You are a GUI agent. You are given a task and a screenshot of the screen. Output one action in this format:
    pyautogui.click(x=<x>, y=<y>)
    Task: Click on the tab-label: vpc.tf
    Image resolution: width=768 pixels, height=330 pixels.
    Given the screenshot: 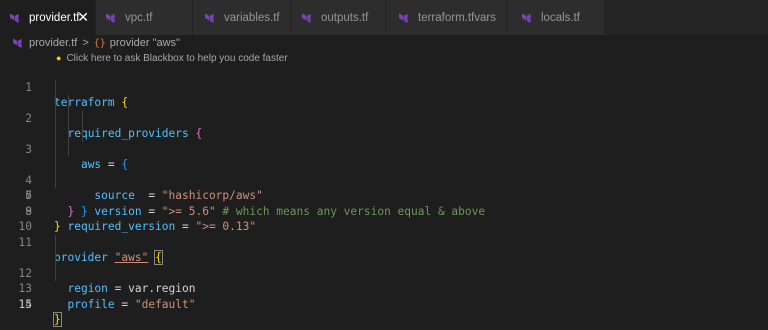 What is the action you would take?
    pyautogui.click(x=139, y=17)
    